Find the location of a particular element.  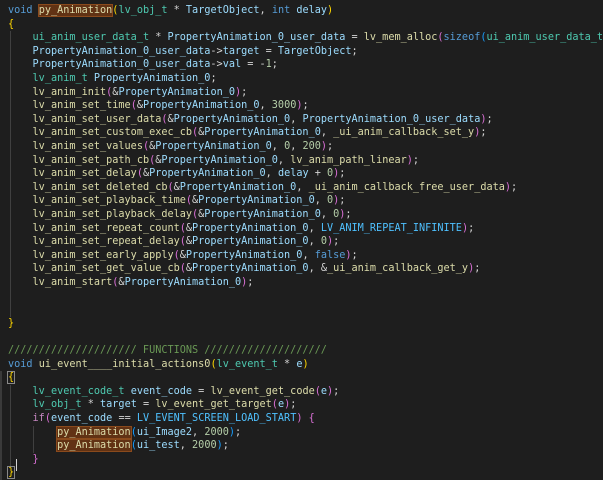

code-token: _ui_anim_callback_set_y is located at coordinates (404, 133).